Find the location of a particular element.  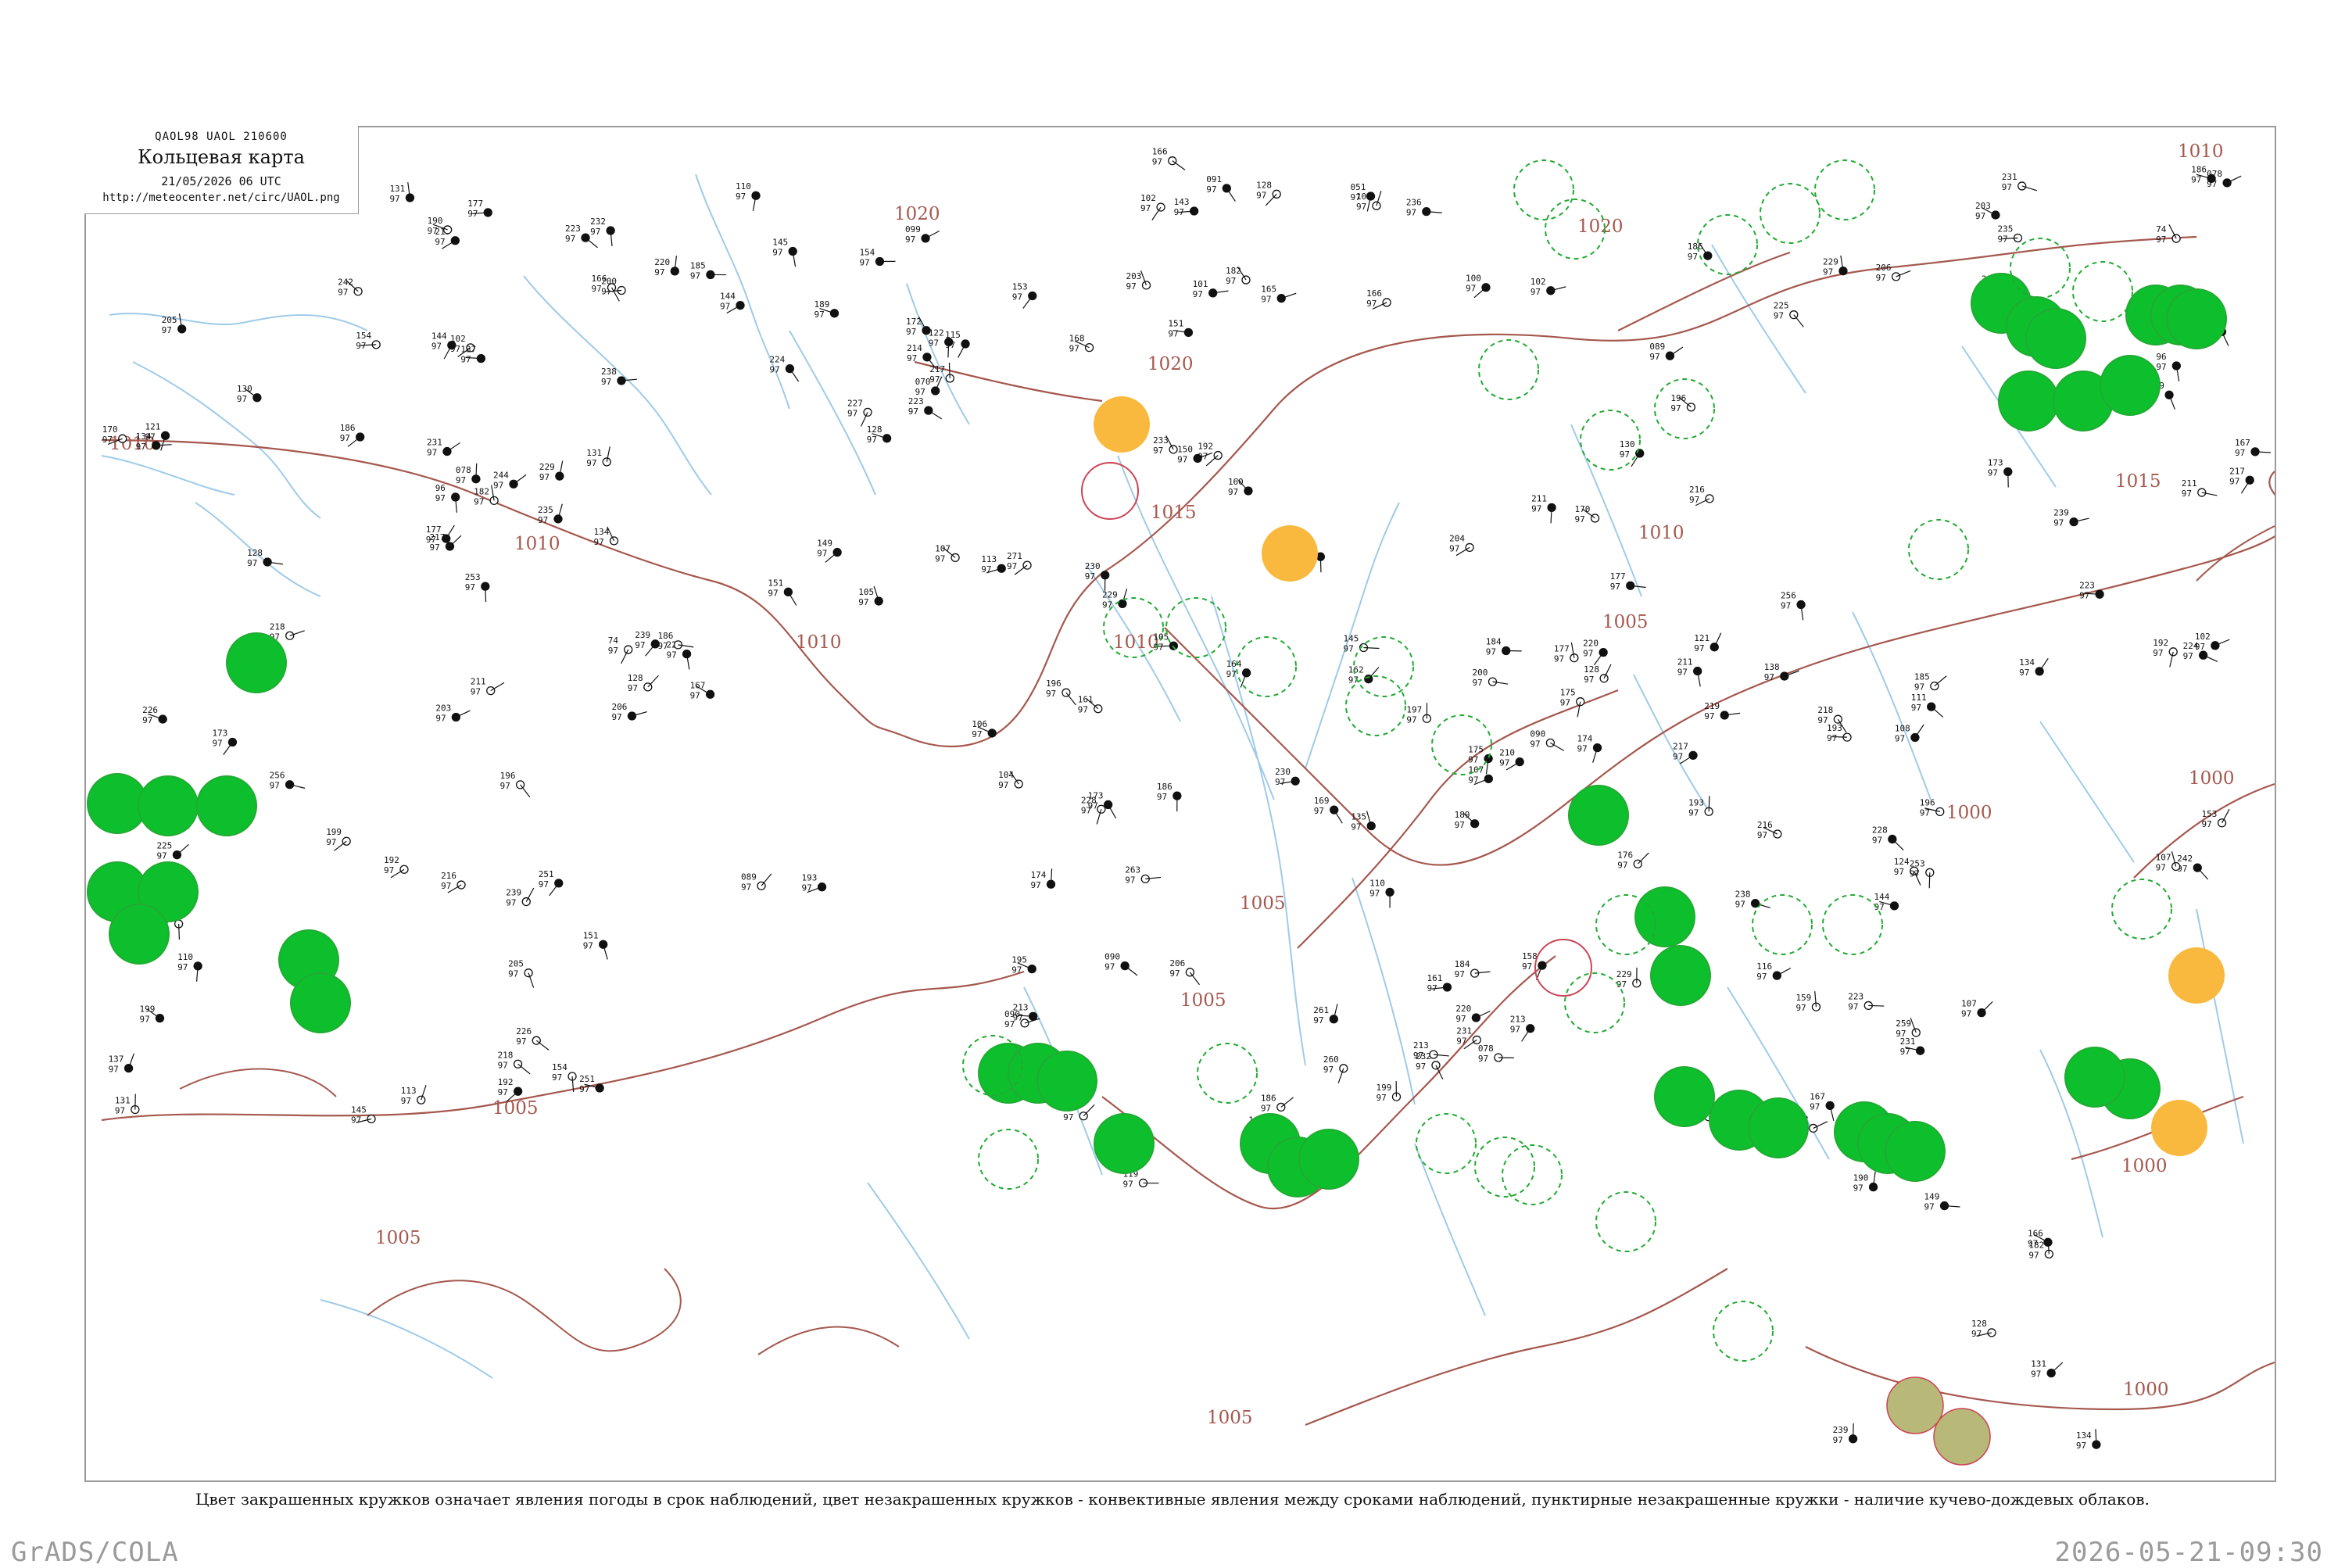

isobar-label: 1005 is located at coordinates (1203, 1001).